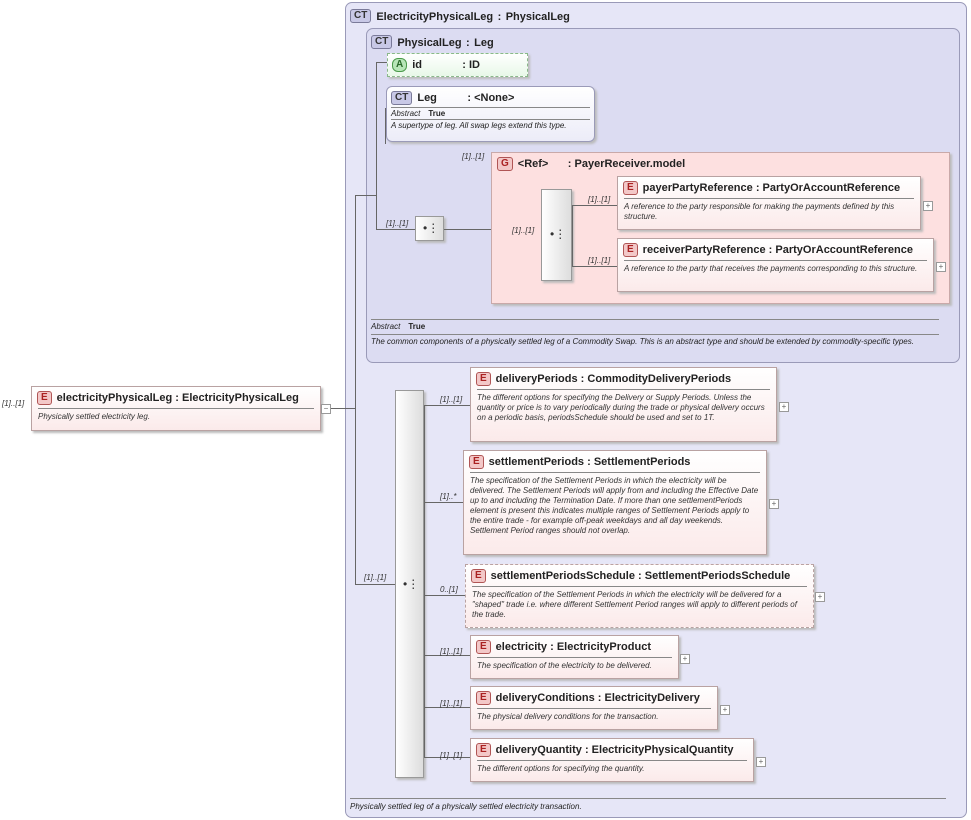 This screenshot has width=971, height=820. What do you see at coordinates (537, 17) in the screenshot?
I see `ct-outer-base: PhysicalLeg` at bounding box center [537, 17].